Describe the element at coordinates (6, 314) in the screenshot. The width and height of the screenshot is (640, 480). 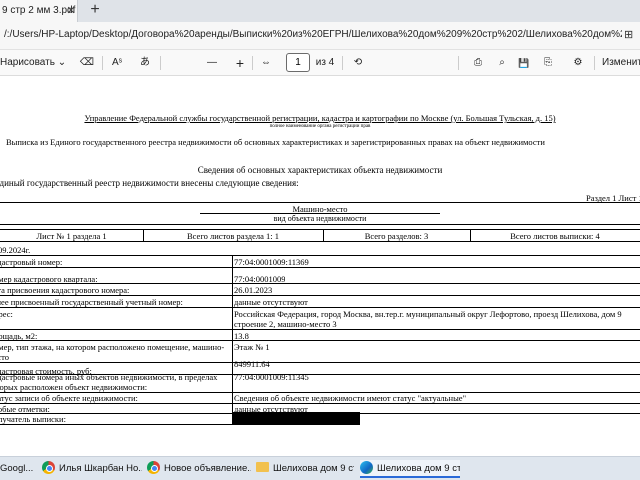
I see `row-label: Адрес:` at that location.